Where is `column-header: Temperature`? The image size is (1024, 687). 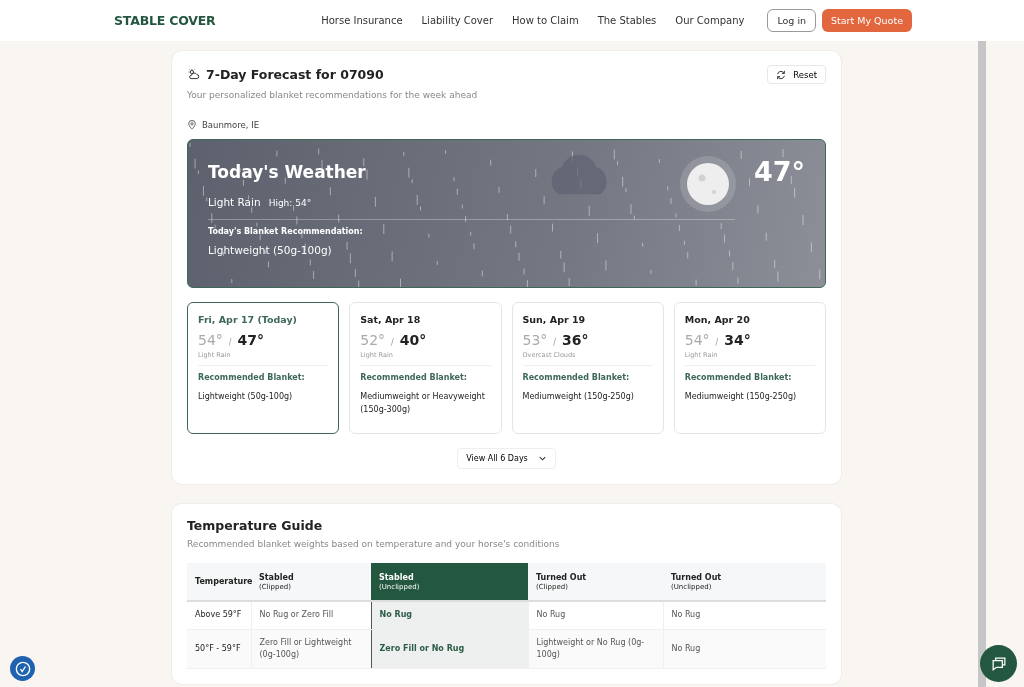
column-header: Temperature is located at coordinates (219, 582).